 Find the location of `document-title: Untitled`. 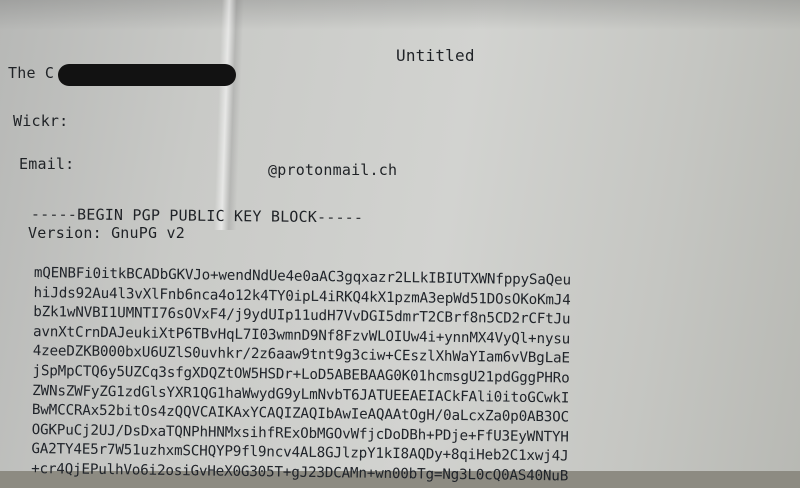

document-title: Untitled is located at coordinates (435, 55).